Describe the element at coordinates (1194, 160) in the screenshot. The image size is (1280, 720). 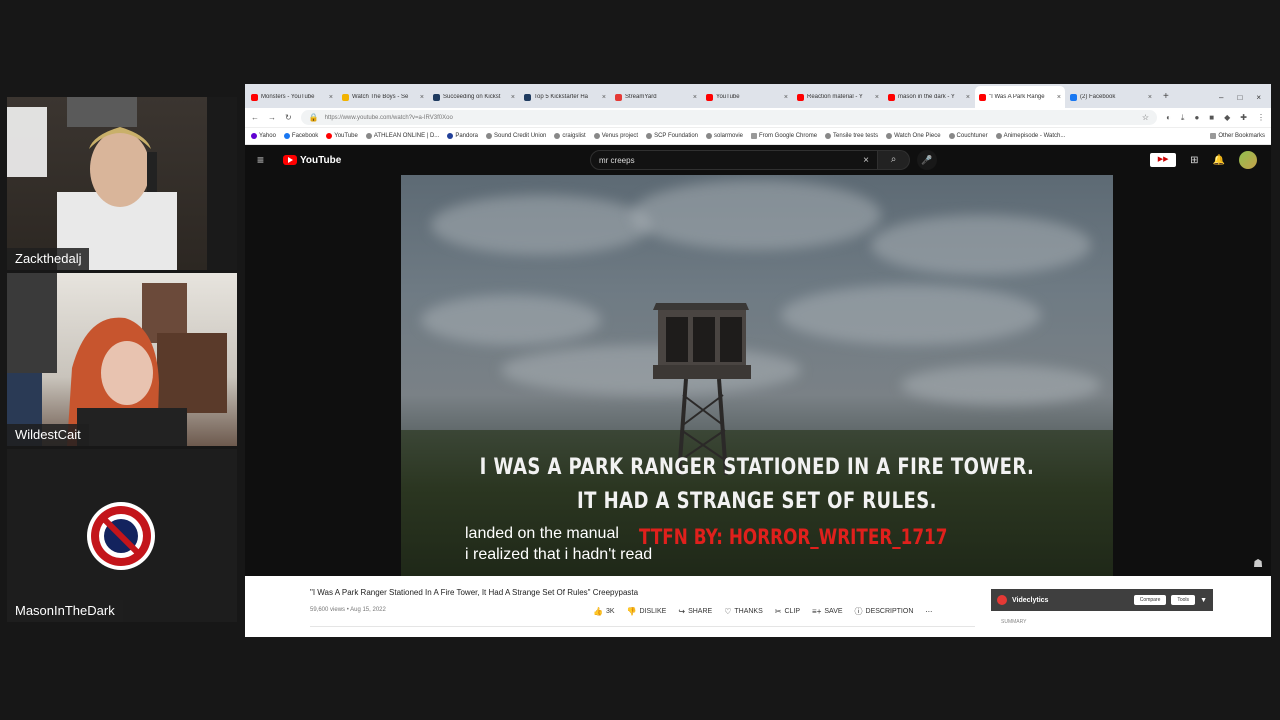
I see `create-video-icon: ⊞` at that location.